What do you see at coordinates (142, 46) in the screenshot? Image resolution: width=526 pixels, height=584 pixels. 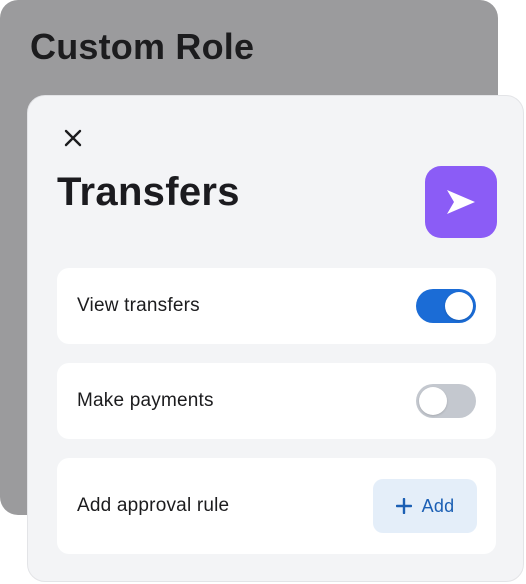 I see `background-card-title: Custom Role` at bounding box center [142, 46].